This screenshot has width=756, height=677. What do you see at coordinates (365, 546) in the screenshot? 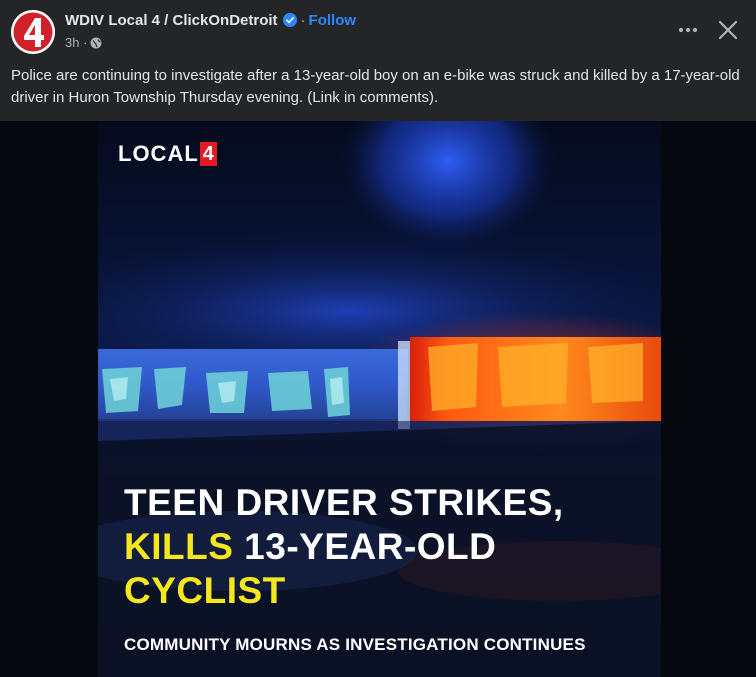
I see `headline-line-2-rest: 13-YEAR-OLD` at bounding box center [365, 546].